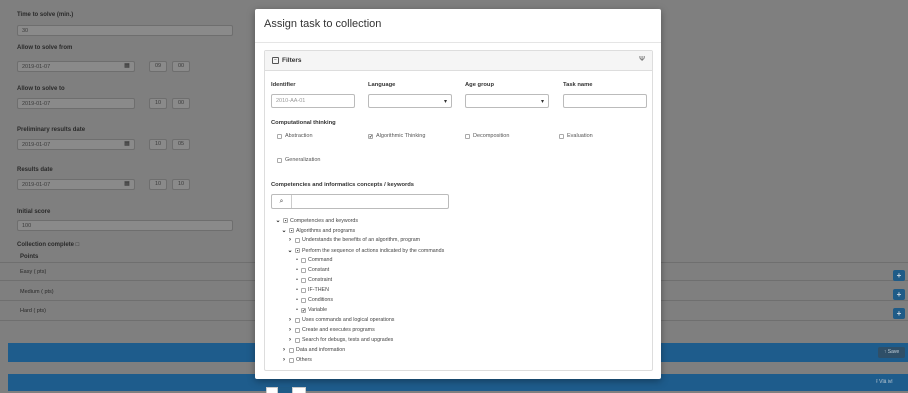  Describe the element at coordinates (275, 60) in the screenshot. I see `minus-square-icon: −` at that location.